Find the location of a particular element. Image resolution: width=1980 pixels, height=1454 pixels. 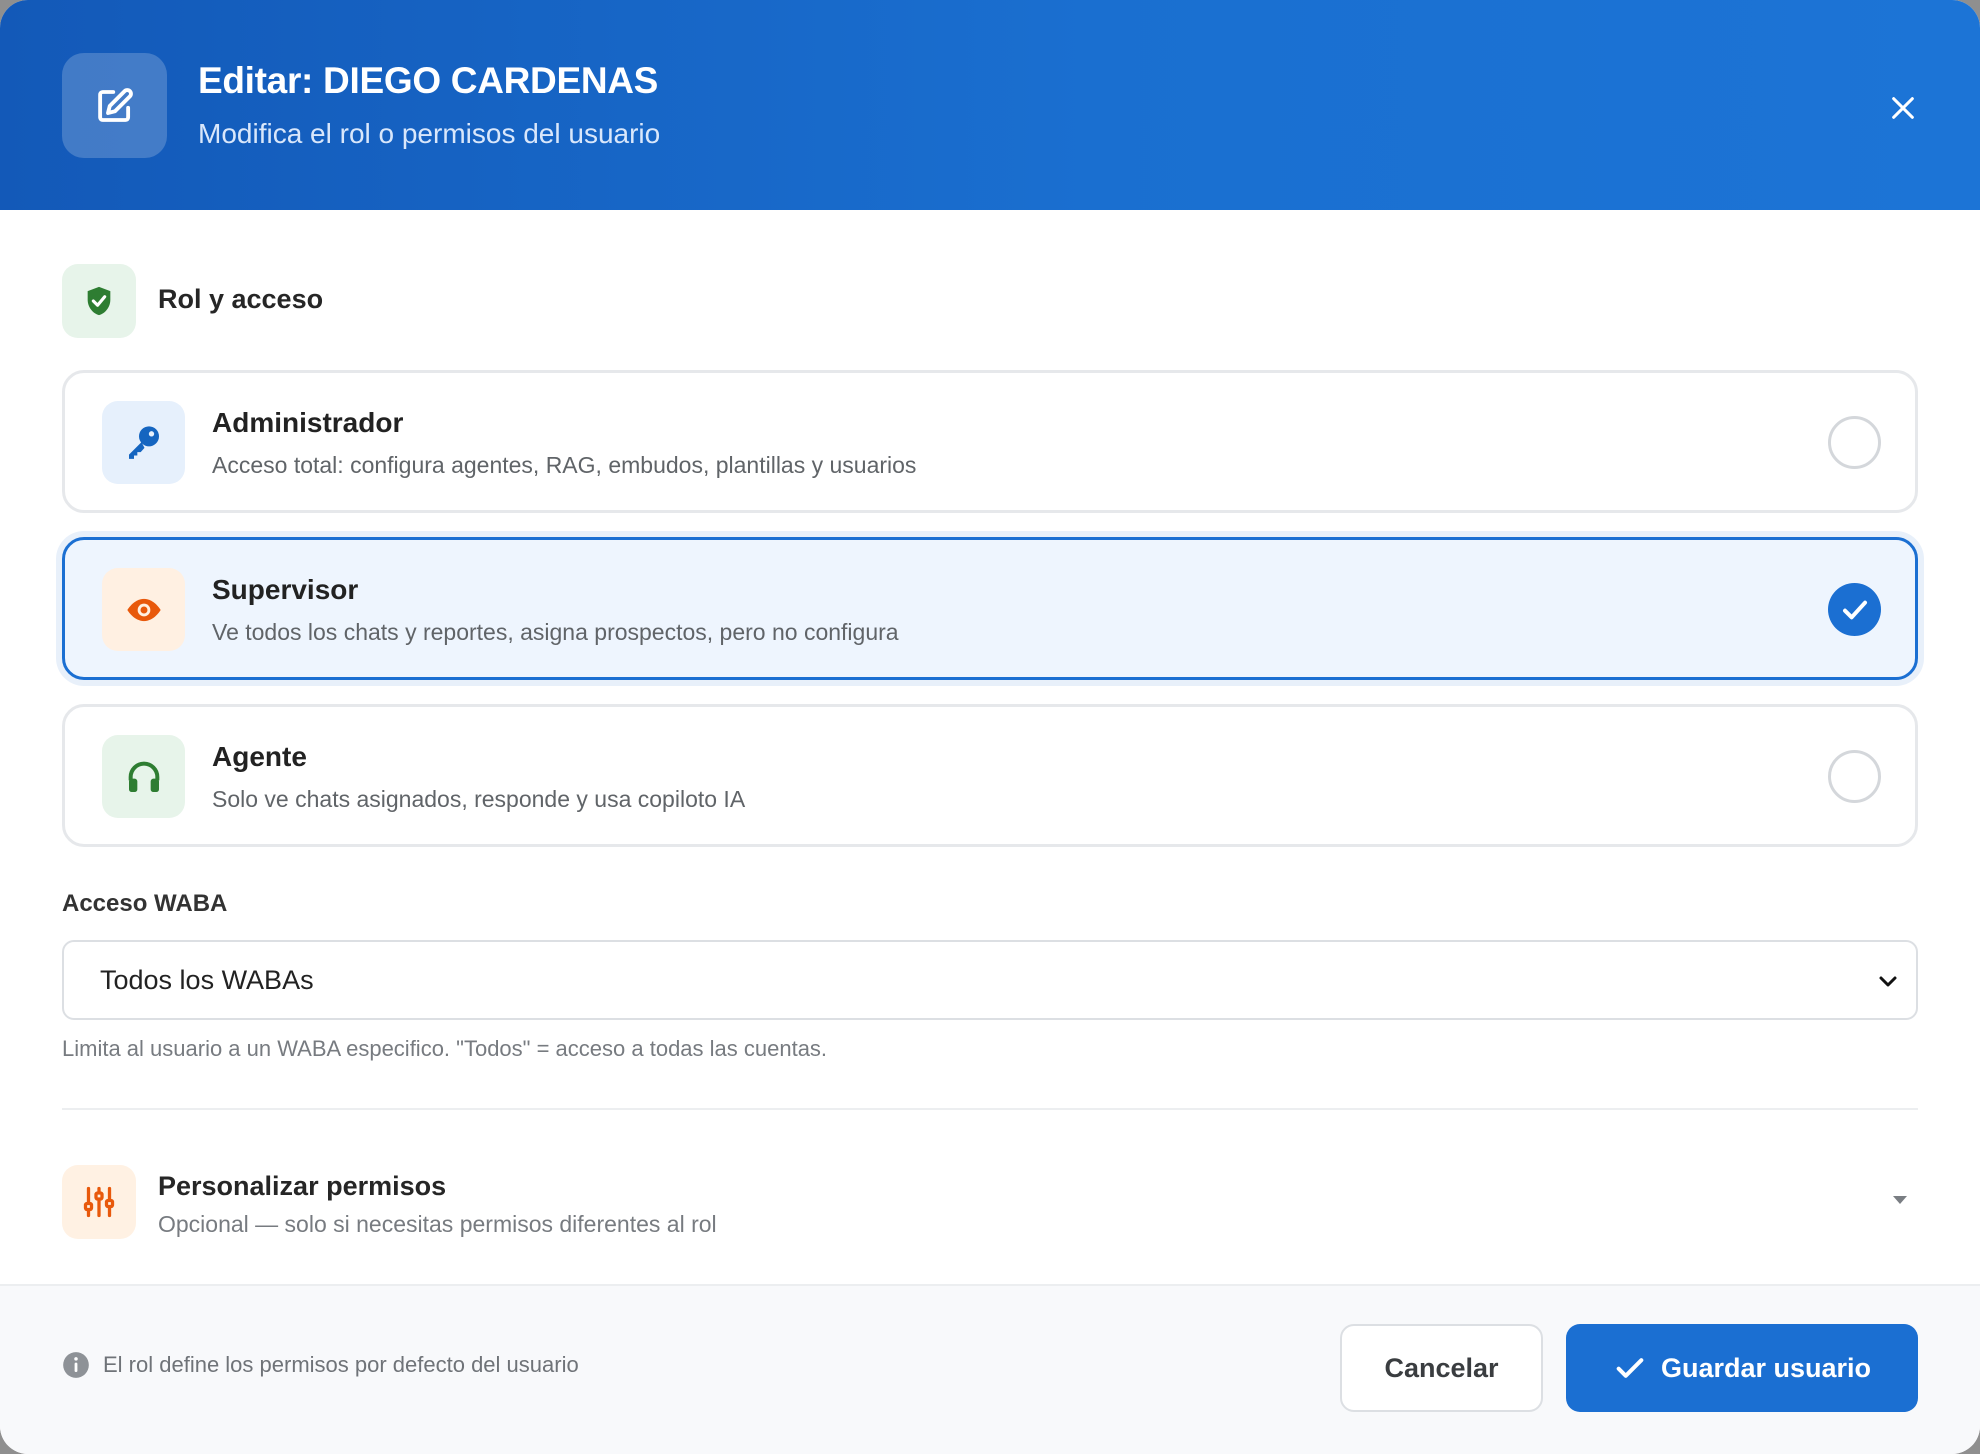

role-name: Agente is located at coordinates (259, 756).